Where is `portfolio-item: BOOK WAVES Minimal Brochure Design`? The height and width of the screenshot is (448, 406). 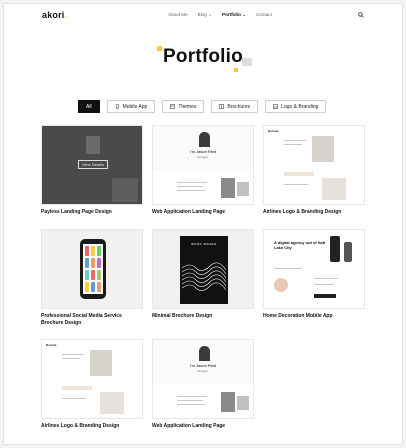 portfolio-item: BOOK WAVES Minimal Brochure Design is located at coordinates (203, 274).